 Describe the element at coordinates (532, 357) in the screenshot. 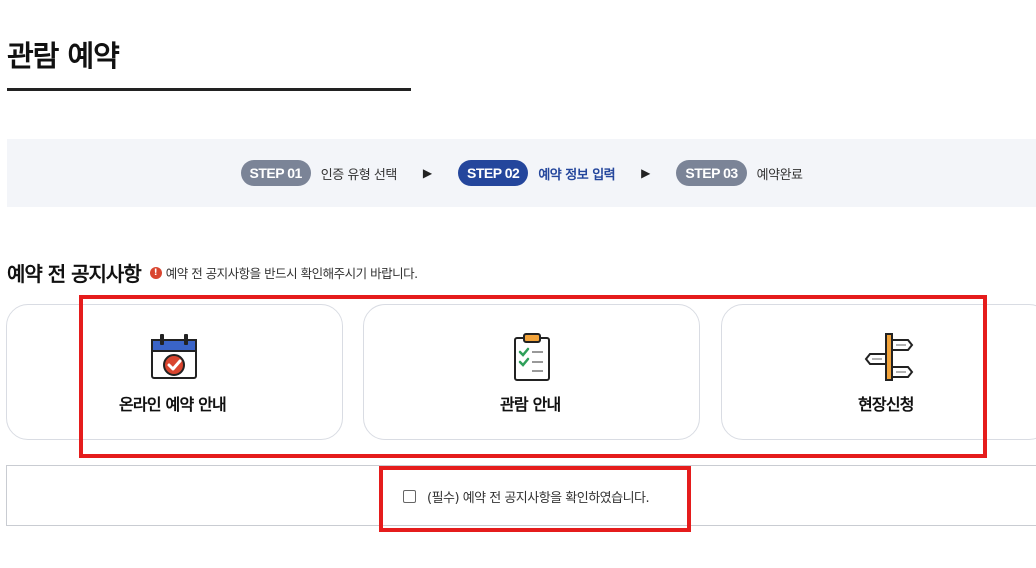

I see `clipboard-checklist-icon` at that location.